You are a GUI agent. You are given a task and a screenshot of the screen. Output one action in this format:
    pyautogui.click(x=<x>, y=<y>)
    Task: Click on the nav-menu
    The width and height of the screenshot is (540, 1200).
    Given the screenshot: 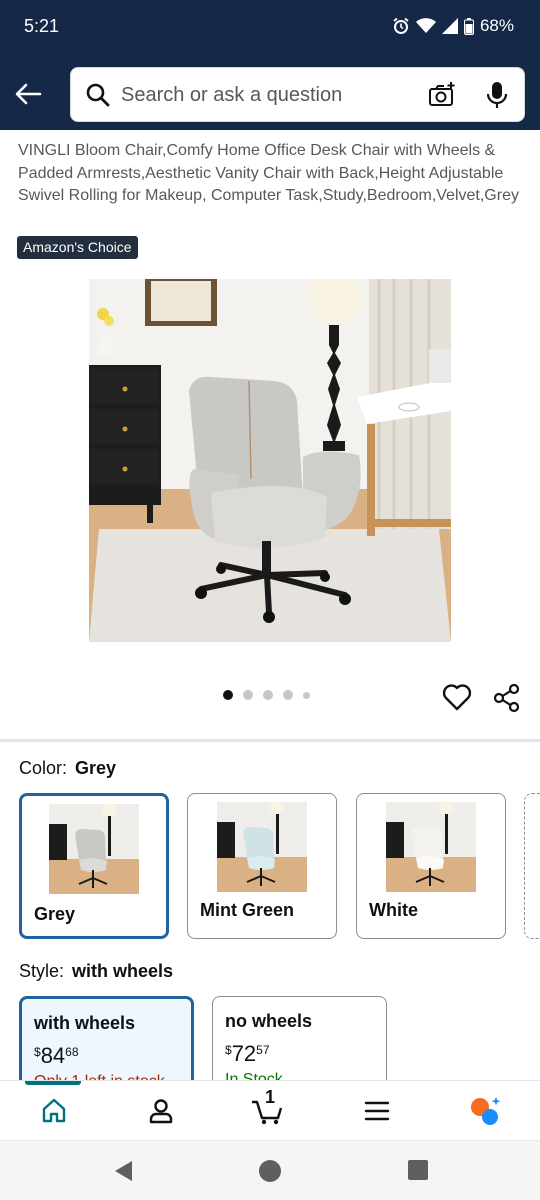 What is the action you would take?
    pyautogui.click(x=377, y=1111)
    